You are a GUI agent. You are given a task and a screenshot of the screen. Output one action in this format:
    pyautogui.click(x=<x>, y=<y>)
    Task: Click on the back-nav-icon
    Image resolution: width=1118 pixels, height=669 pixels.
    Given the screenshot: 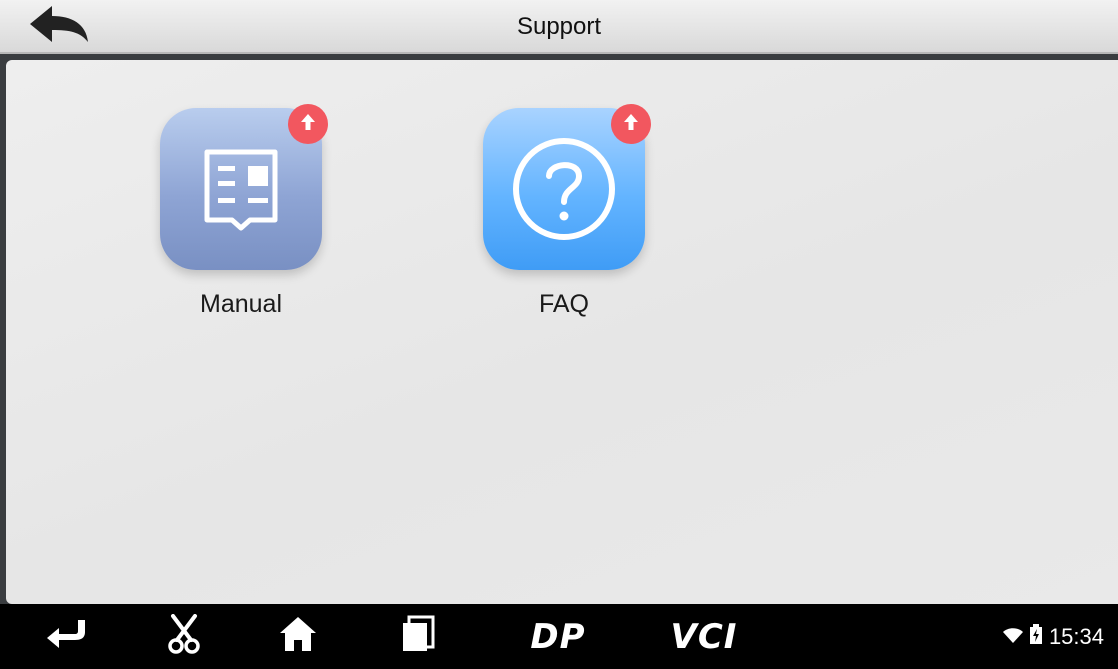 What is the action you would take?
    pyautogui.click(x=68, y=636)
    